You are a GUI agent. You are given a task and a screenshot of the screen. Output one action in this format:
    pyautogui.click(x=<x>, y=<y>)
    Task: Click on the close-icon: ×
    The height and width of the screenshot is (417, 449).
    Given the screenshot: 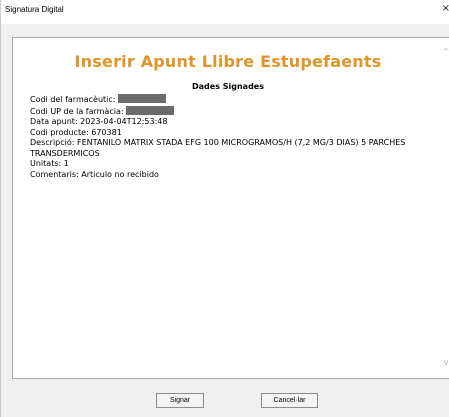 What is the action you would take?
    pyautogui.click(x=443, y=11)
    